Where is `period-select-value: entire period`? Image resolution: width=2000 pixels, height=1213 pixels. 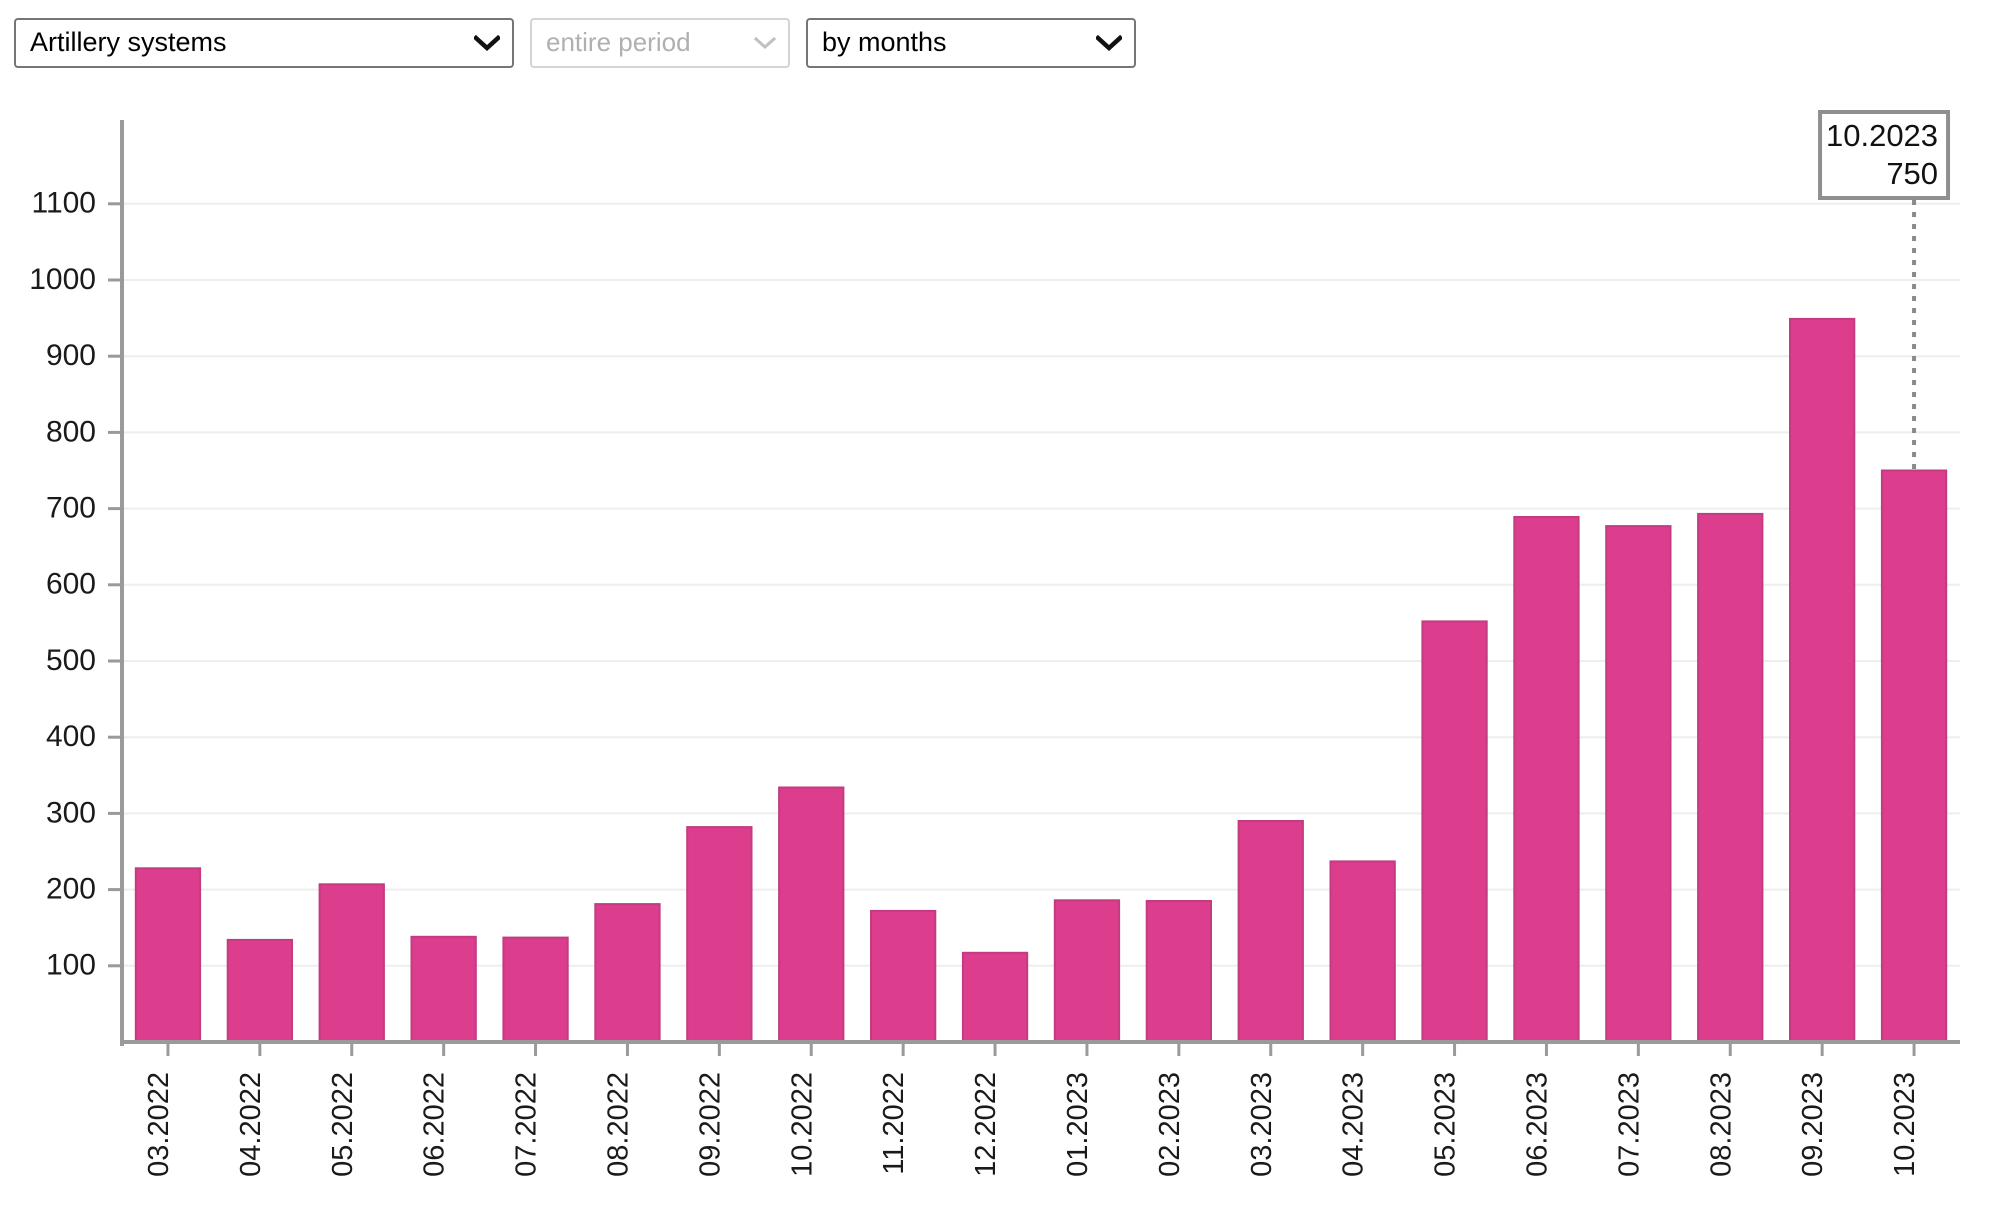 period-select-value: entire period is located at coordinates (618, 42).